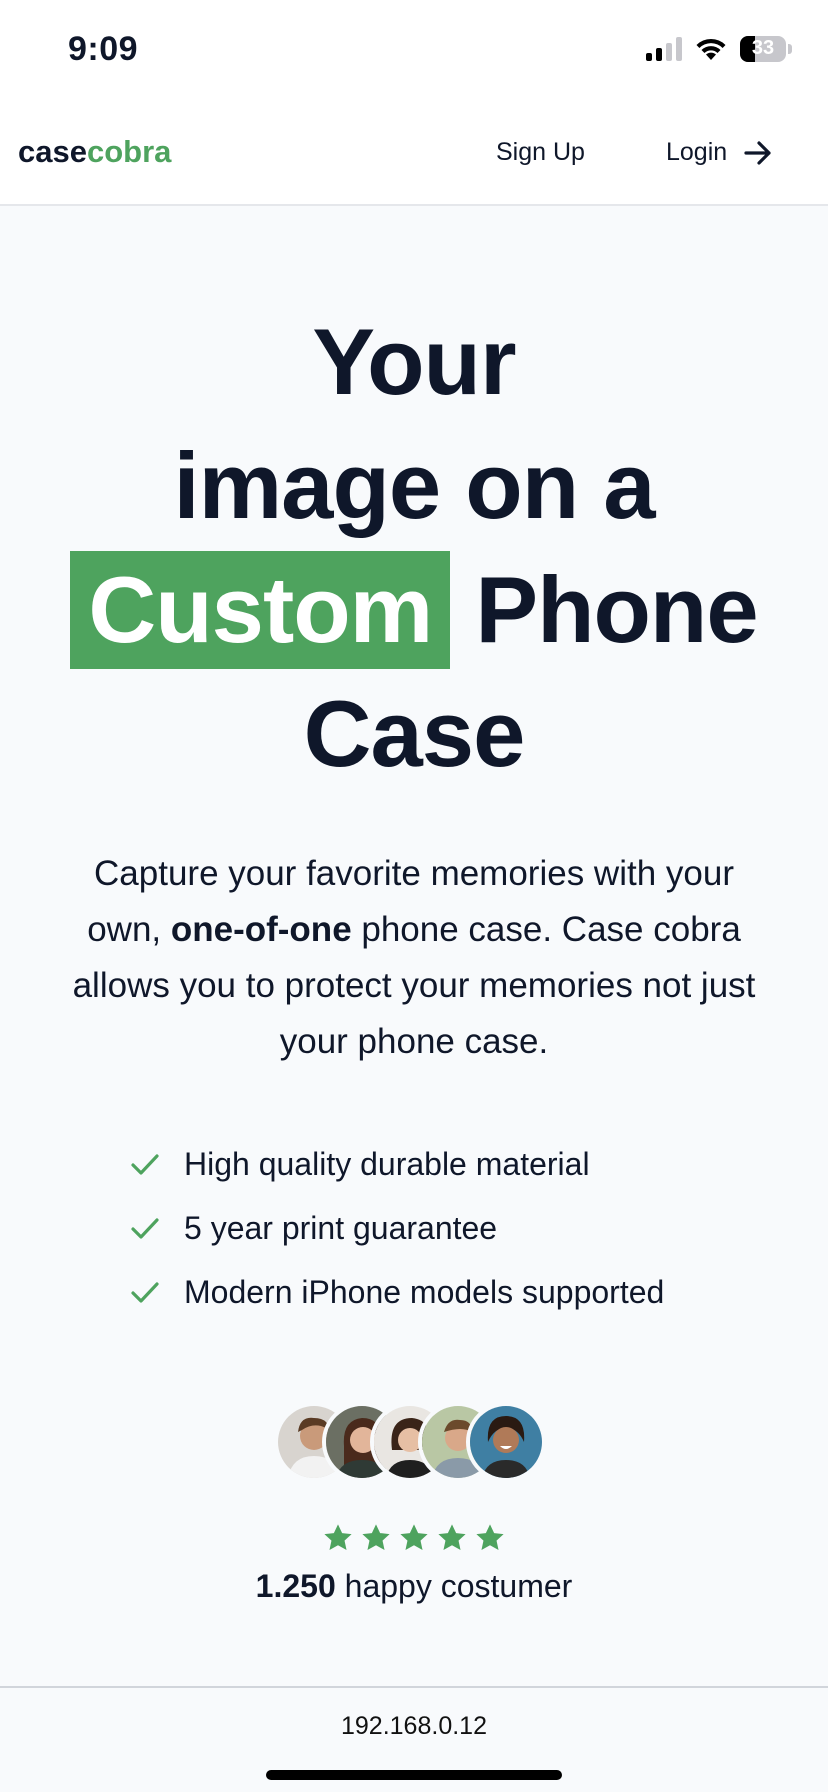  I want to click on login-link: Login, so click(719, 152).